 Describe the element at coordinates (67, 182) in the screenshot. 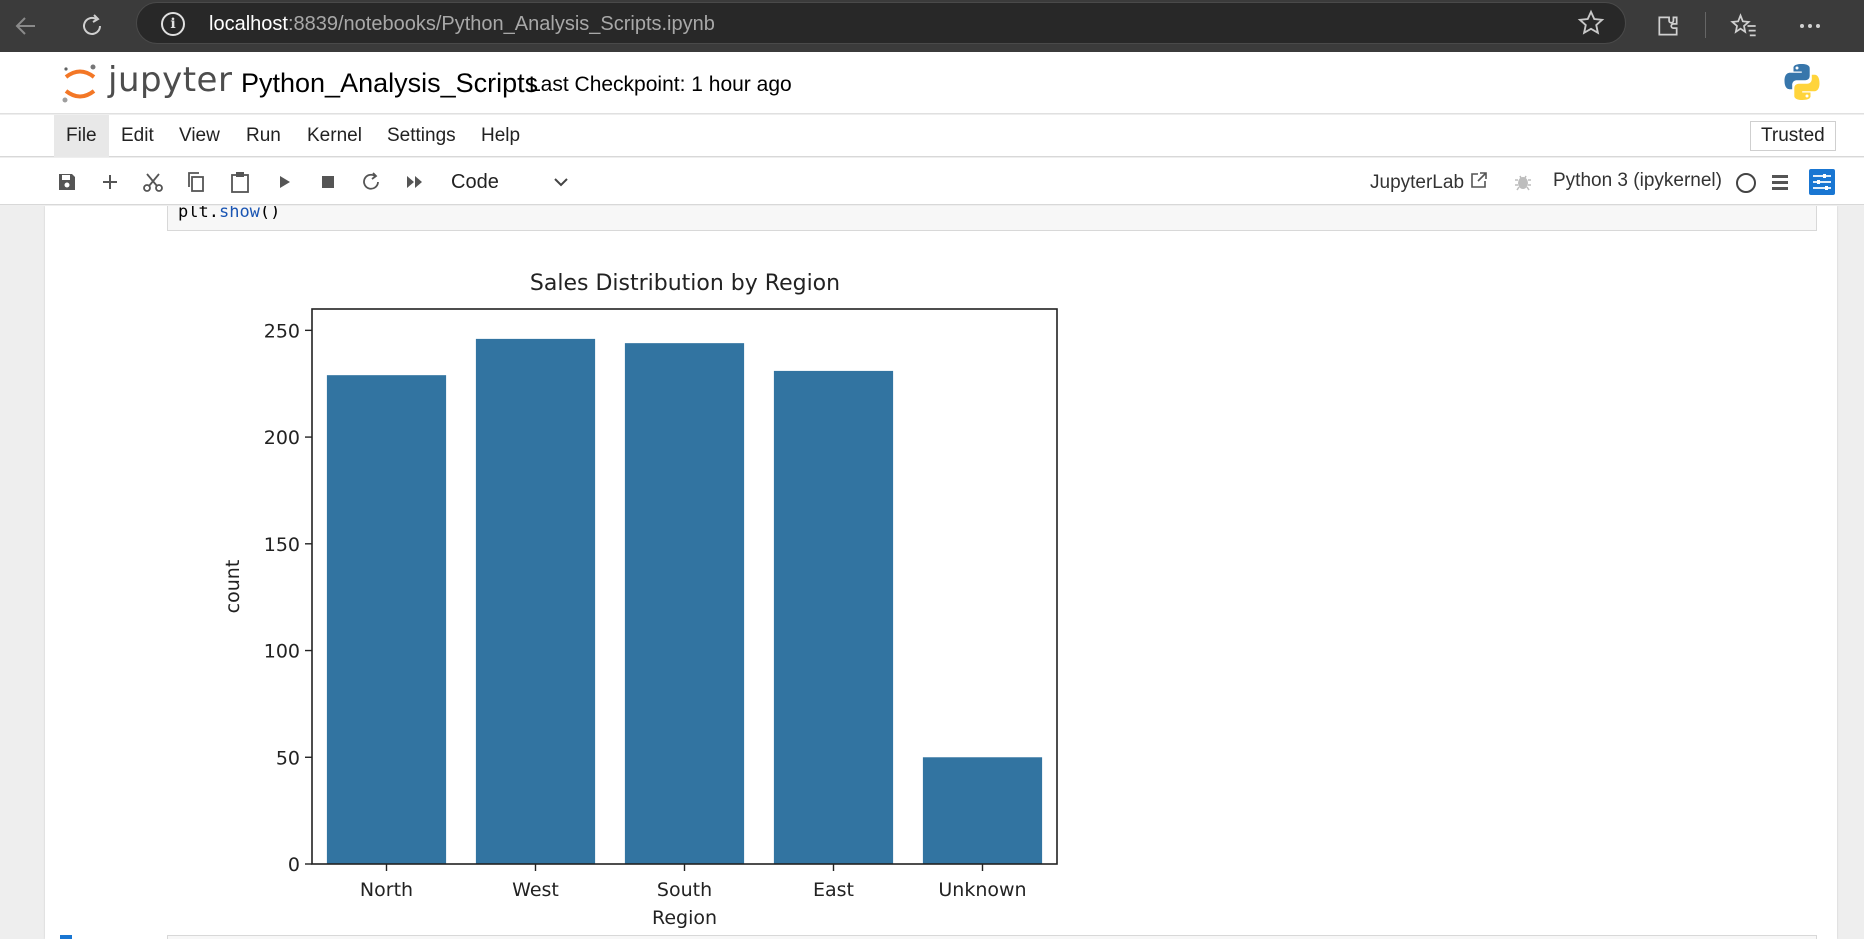

I see `save-icon` at that location.